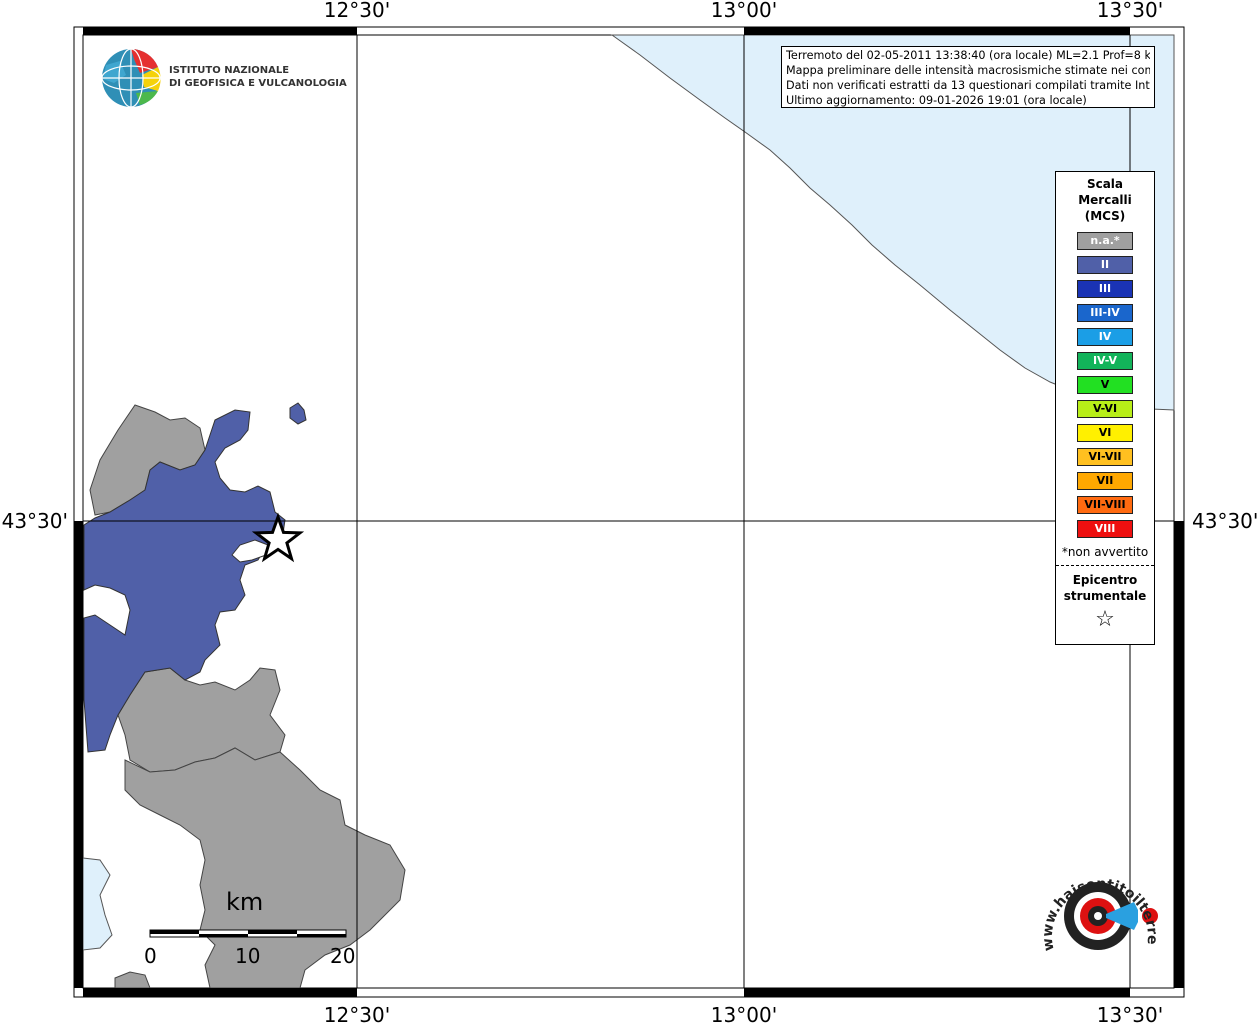  I want to click on ingv-globe-icon, so click(131, 78).